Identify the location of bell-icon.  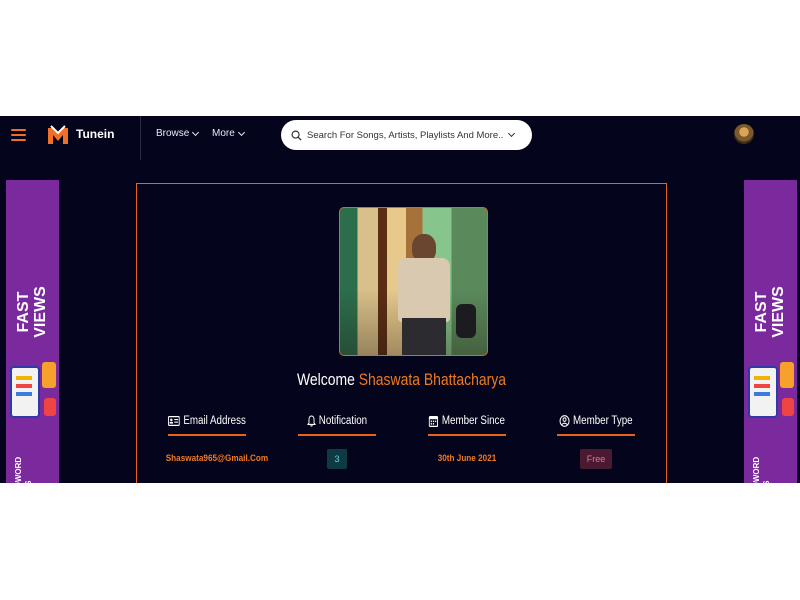
(311, 421).